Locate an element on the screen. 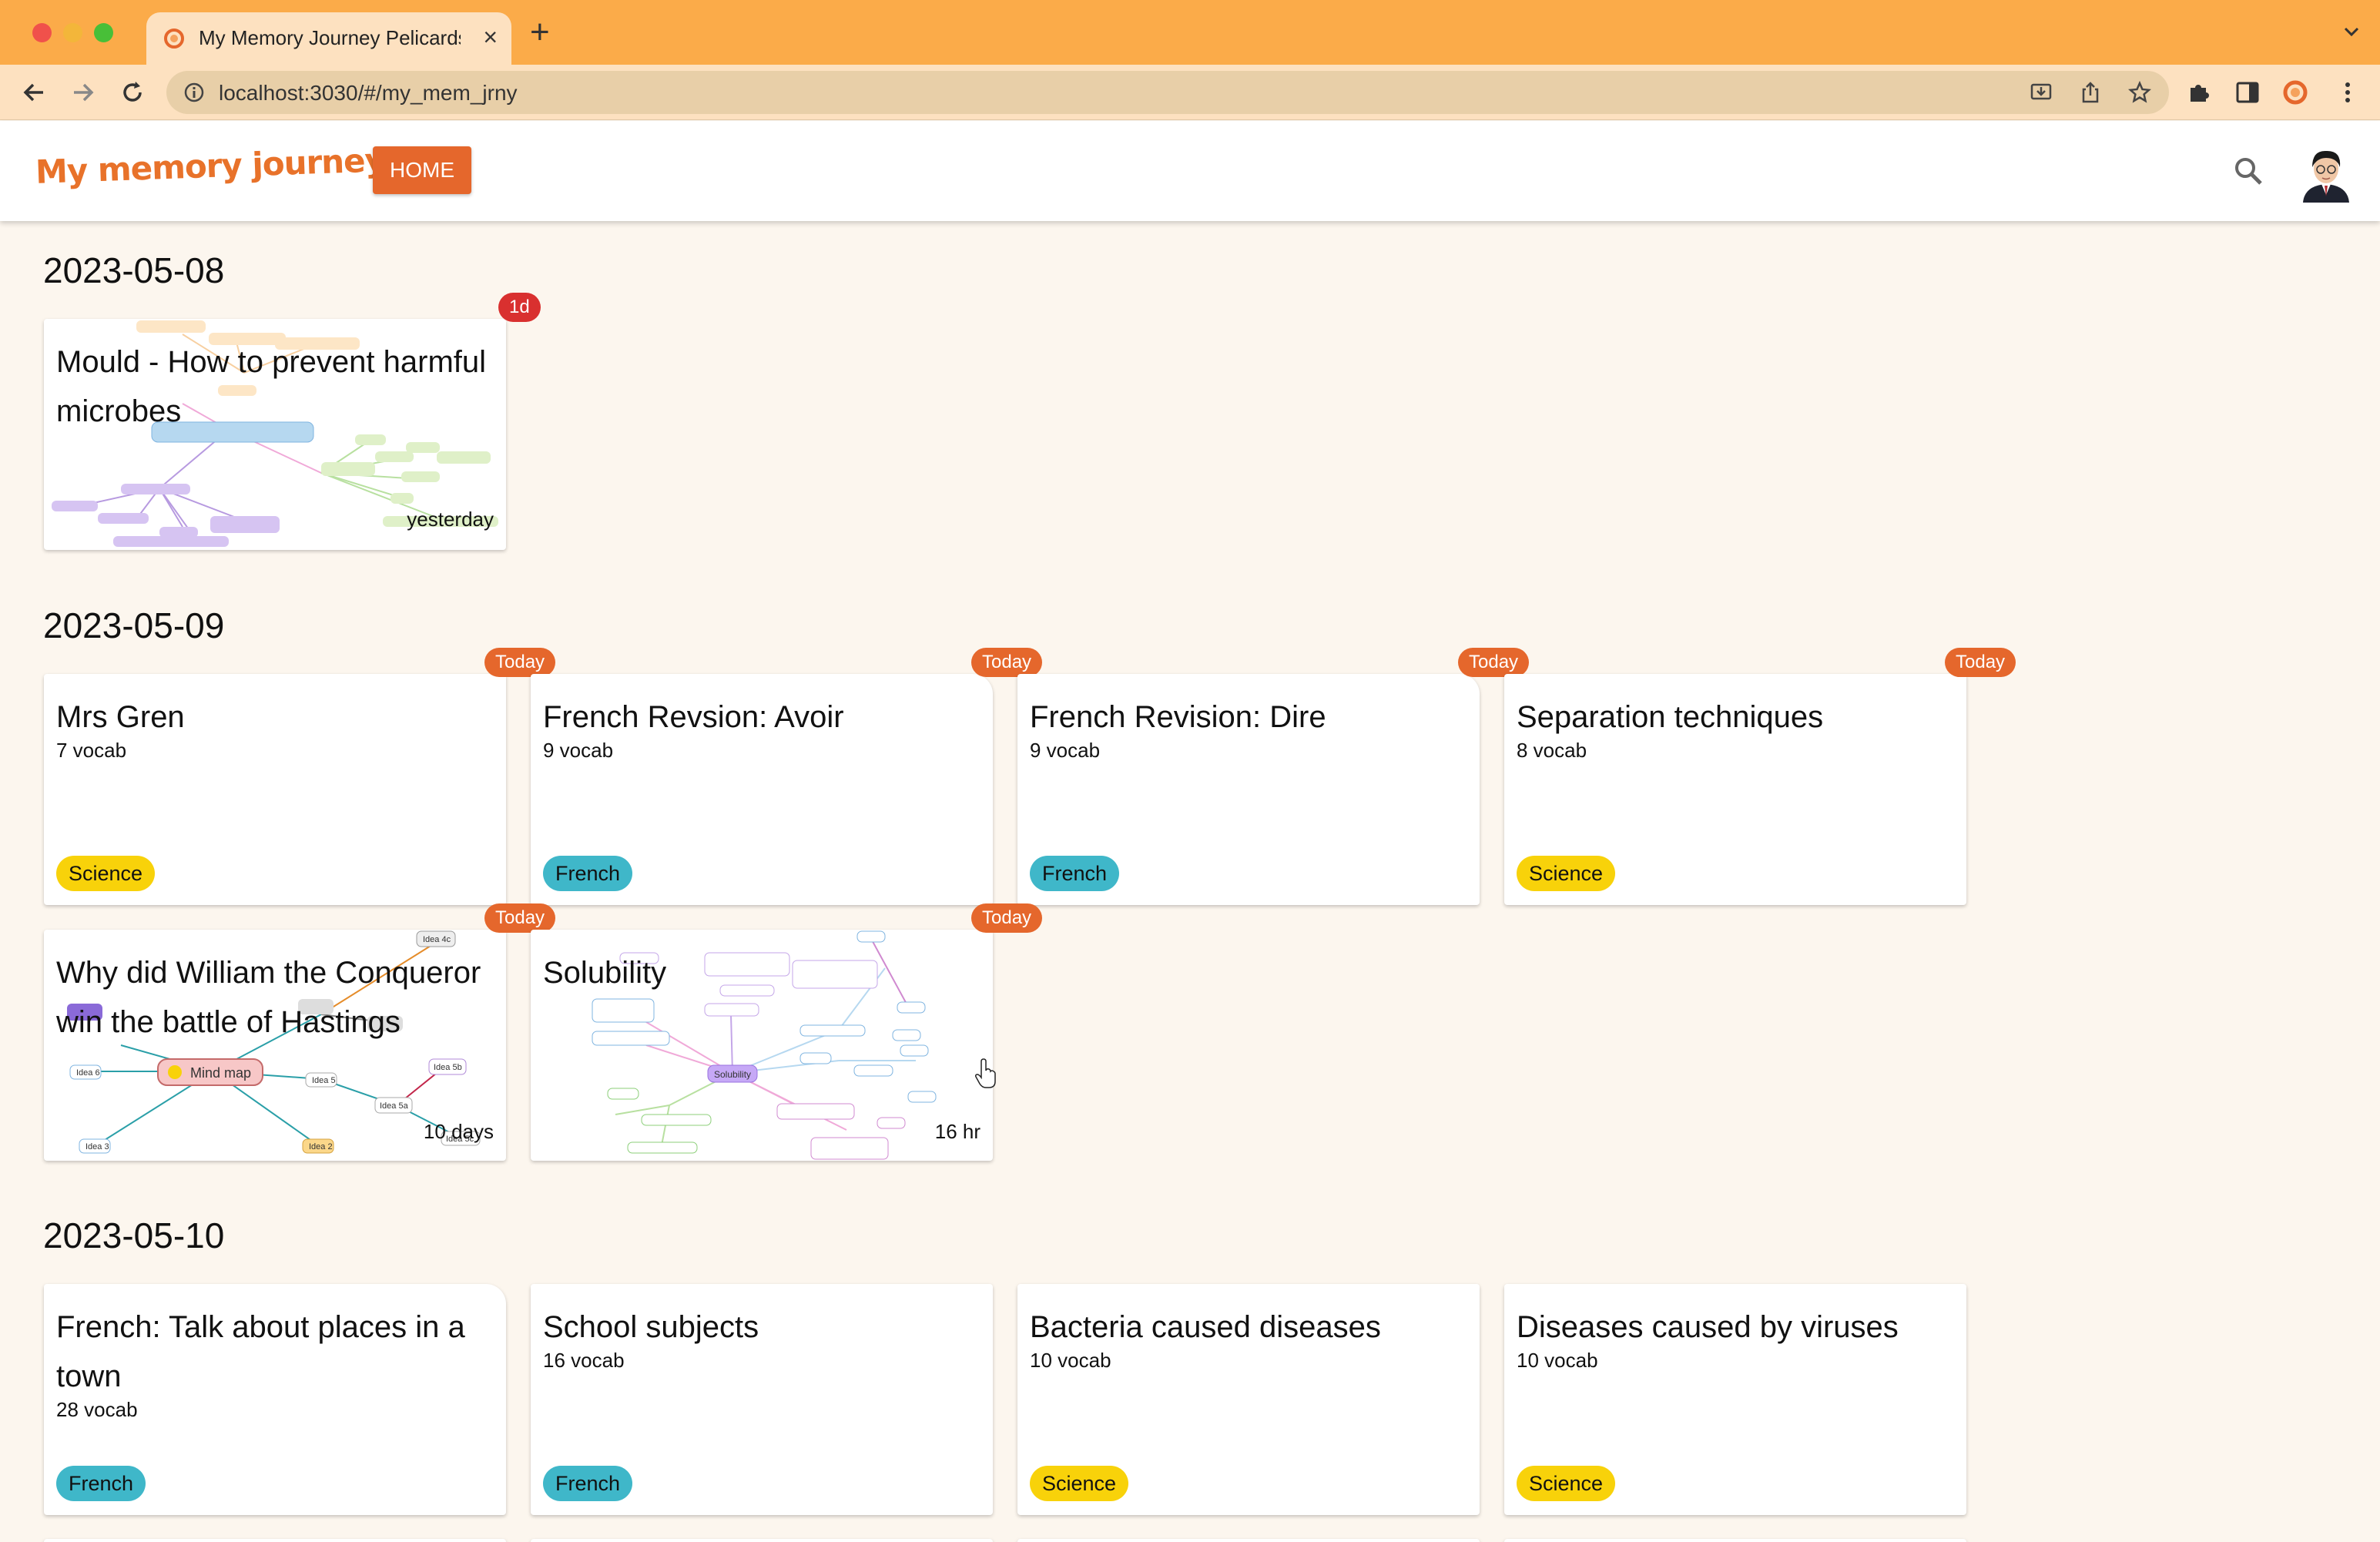 Image resolution: width=2380 pixels, height=1542 pixels. svg-text: Idea 2 is located at coordinates (321, 1147).